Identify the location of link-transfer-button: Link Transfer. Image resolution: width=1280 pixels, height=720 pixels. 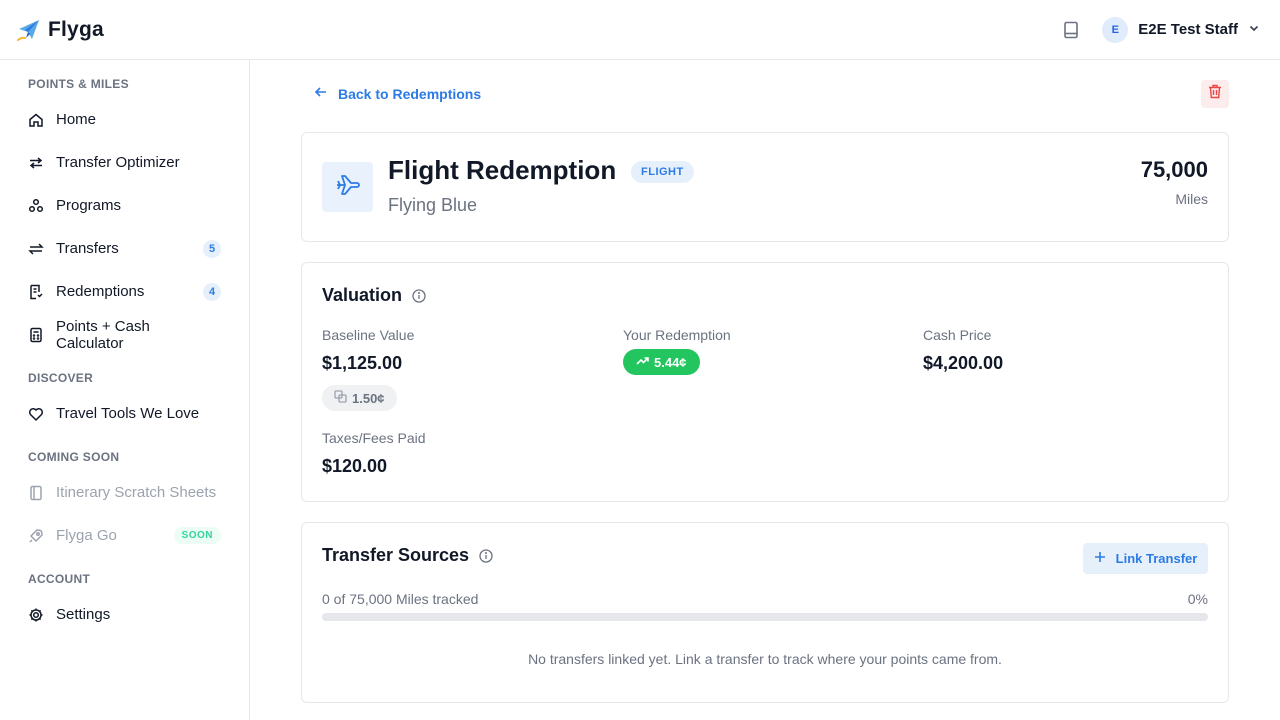
(1145, 558).